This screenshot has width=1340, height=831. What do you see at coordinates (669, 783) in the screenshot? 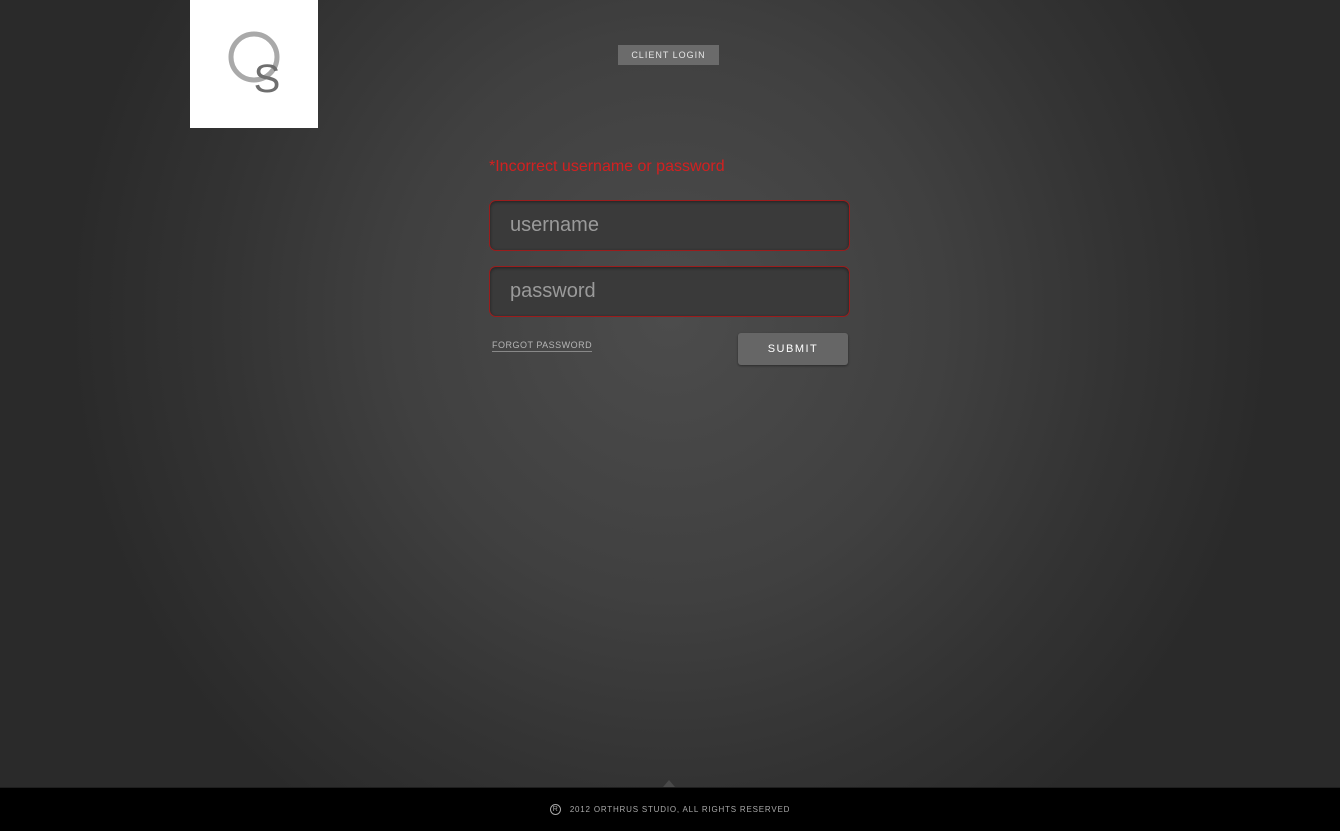
I see `footer-expand-arrow-icon` at bounding box center [669, 783].